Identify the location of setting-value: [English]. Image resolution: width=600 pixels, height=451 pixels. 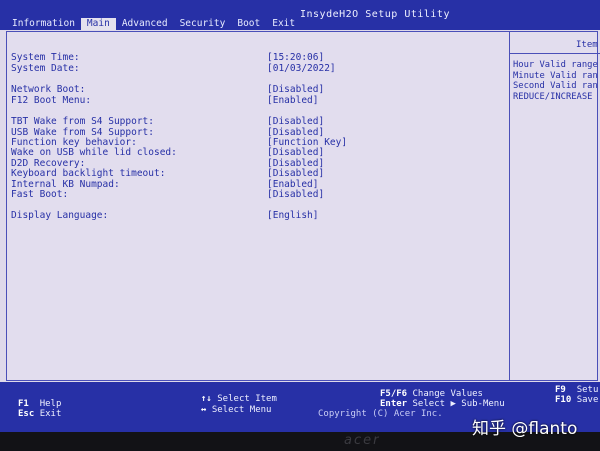
(292, 215).